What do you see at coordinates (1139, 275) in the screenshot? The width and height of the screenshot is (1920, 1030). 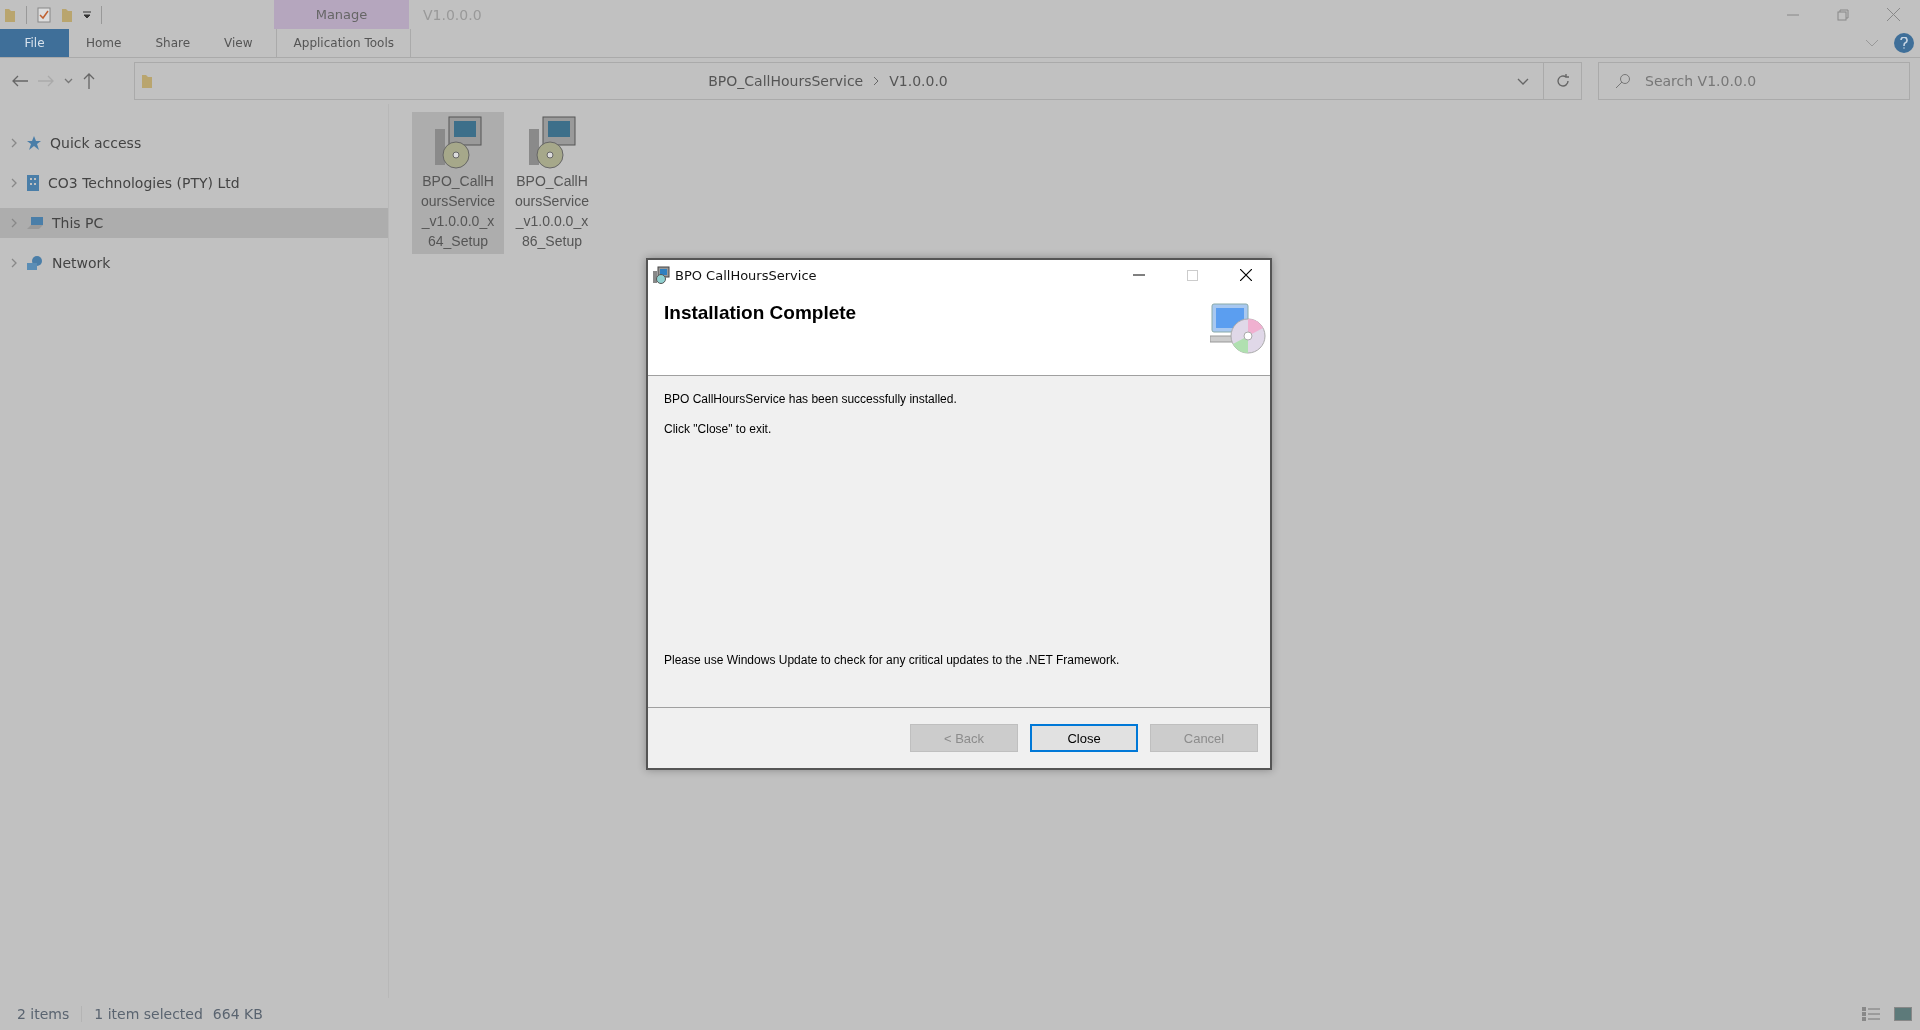 I see `minimize-icon` at bounding box center [1139, 275].